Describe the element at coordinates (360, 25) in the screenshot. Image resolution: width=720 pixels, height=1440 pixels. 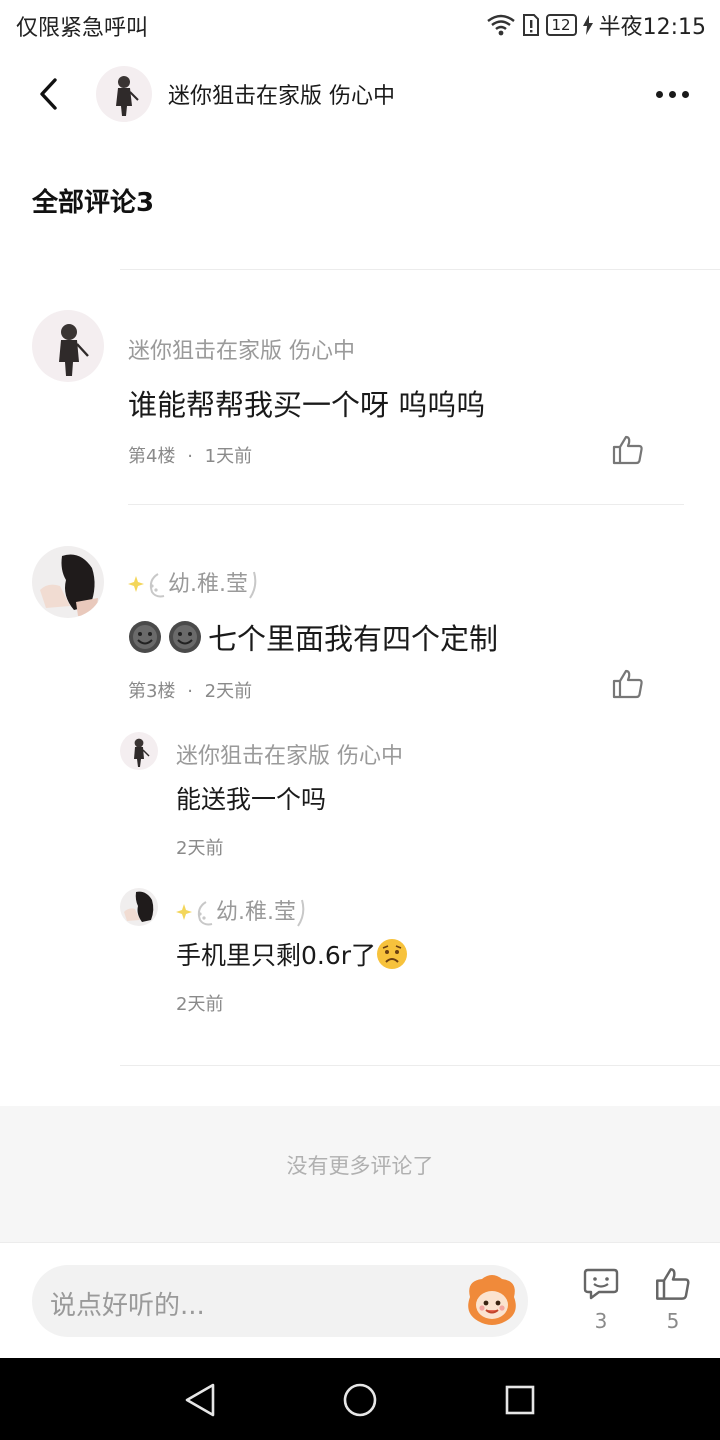
I see `status-bar: 仅限紧急呼叫 12 半夜12:15` at that location.